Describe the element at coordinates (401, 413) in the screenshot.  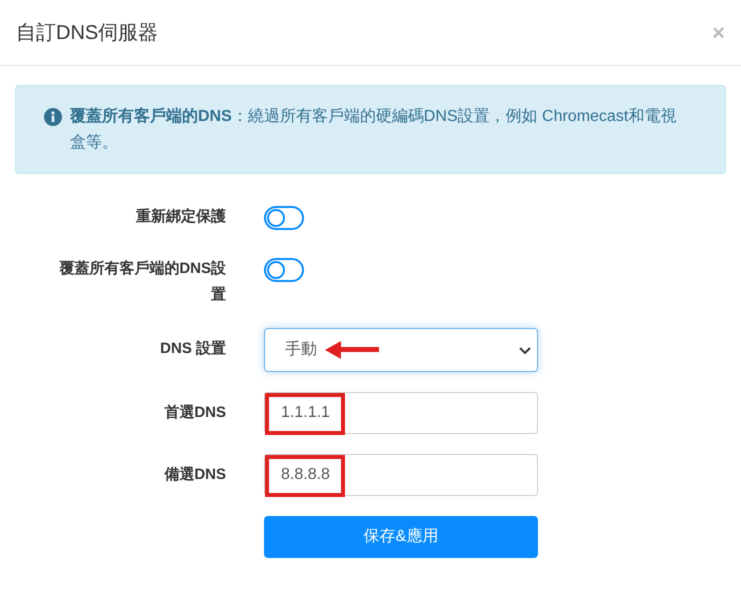
I see `dns-input-field: 1.1.1.1` at that location.